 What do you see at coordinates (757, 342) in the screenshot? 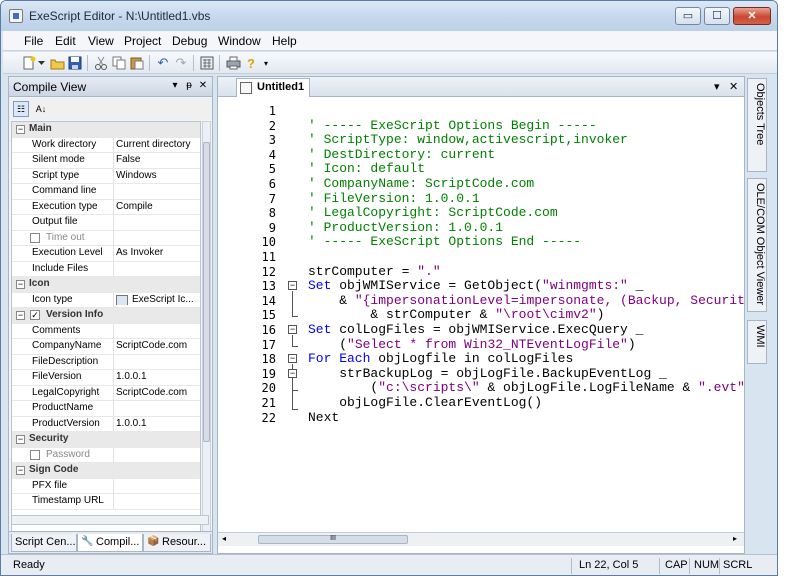
I see `tab-wmi: WMI` at bounding box center [757, 342].